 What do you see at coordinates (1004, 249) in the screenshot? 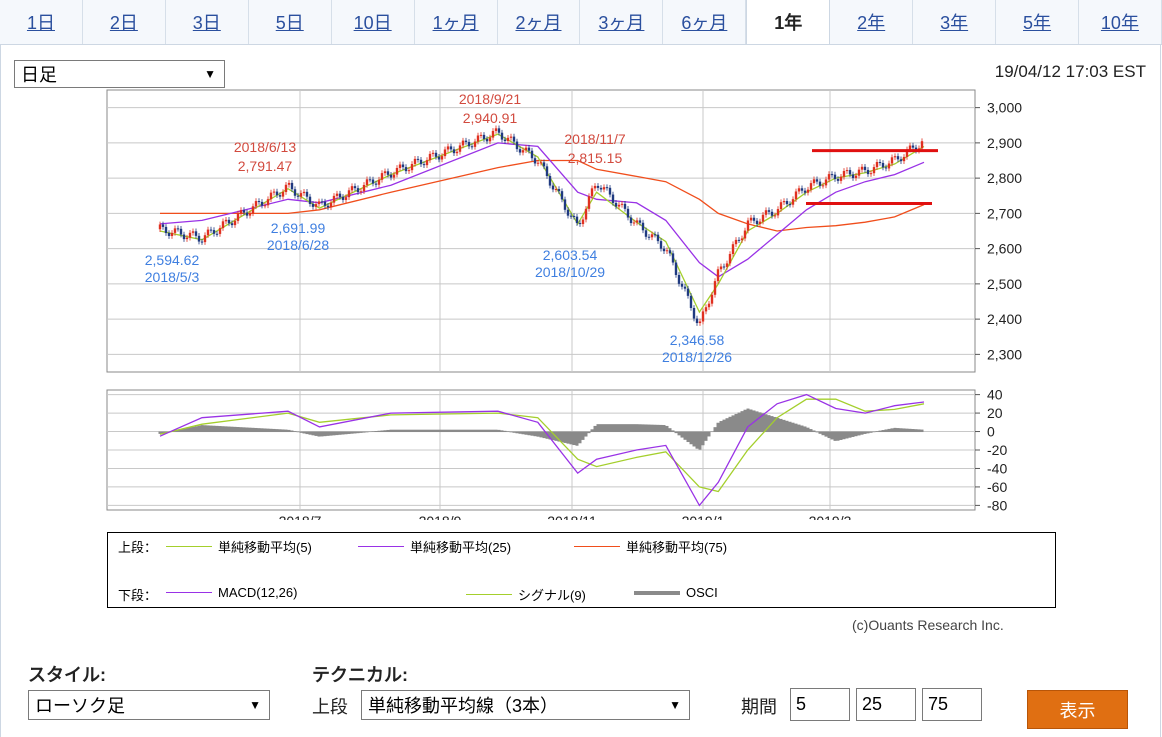
I see `price-tick-label-4: 2,600` at bounding box center [1004, 249].